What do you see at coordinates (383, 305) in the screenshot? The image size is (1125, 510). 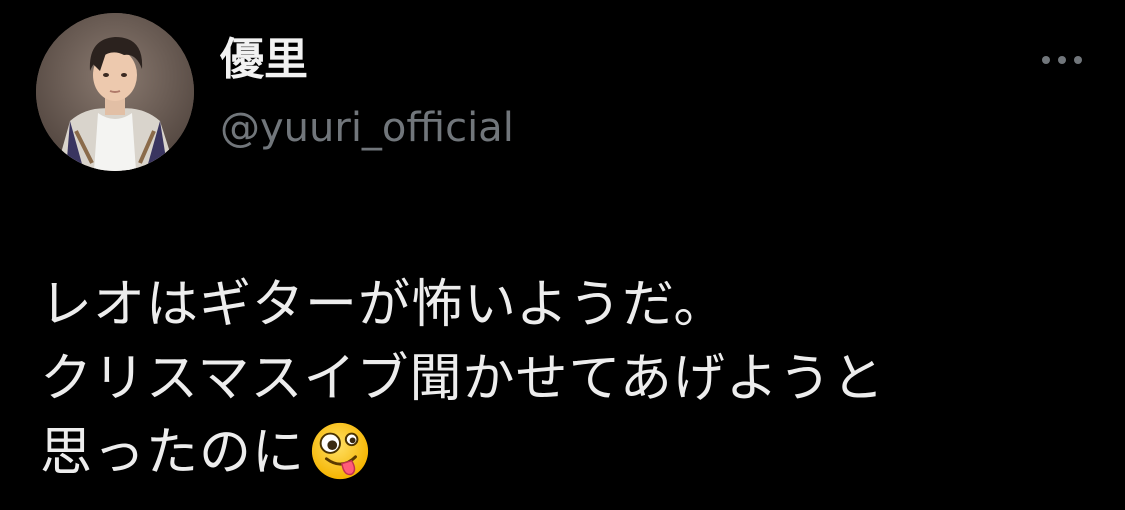 I see `tweet-text-line: レオはギターが怖いようだ。` at bounding box center [383, 305].